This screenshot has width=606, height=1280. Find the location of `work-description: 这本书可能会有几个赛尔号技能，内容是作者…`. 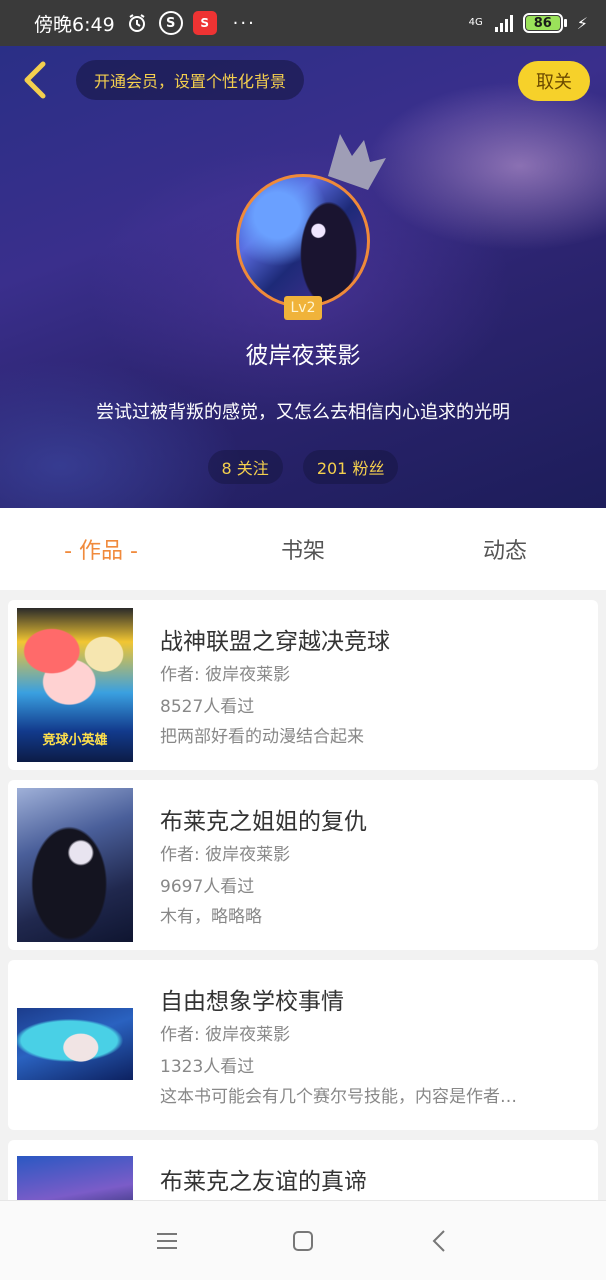

work-description: 这本书可能会有几个赛尔号技能，内容是作者… is located at coordinates (338, 1097).